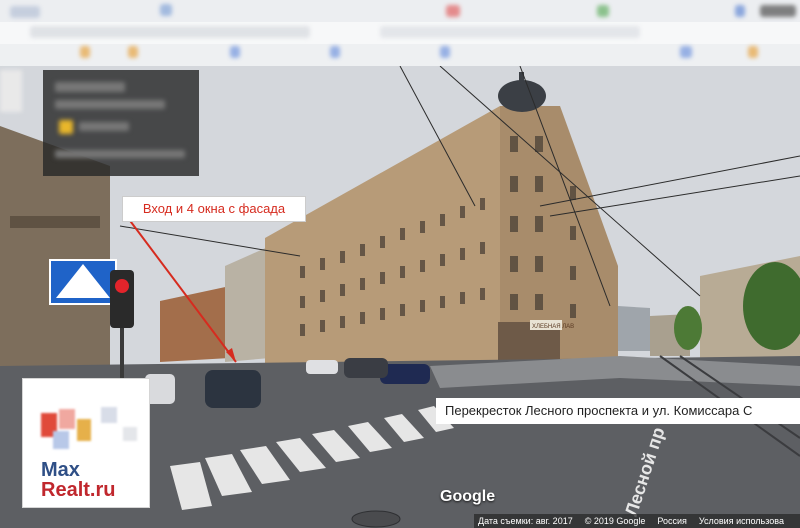  Describe the element at coordinates (214, 209) in the screenshot. I see `annotation-label: Вход и 4 окна с фасада` at that location.